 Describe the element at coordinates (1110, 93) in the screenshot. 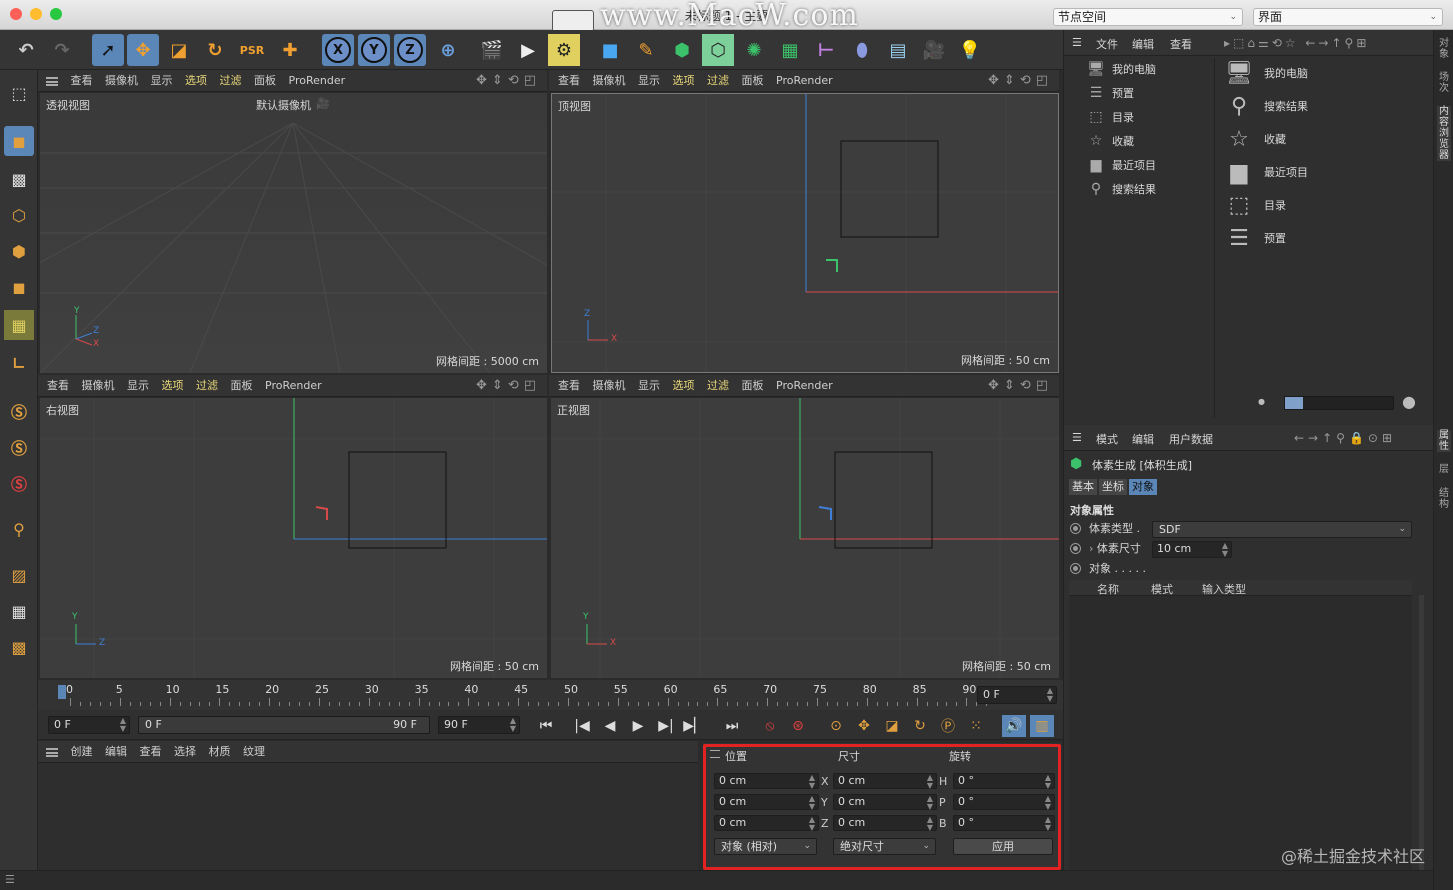

I see `tree-item: ☰ 预置` at that location.